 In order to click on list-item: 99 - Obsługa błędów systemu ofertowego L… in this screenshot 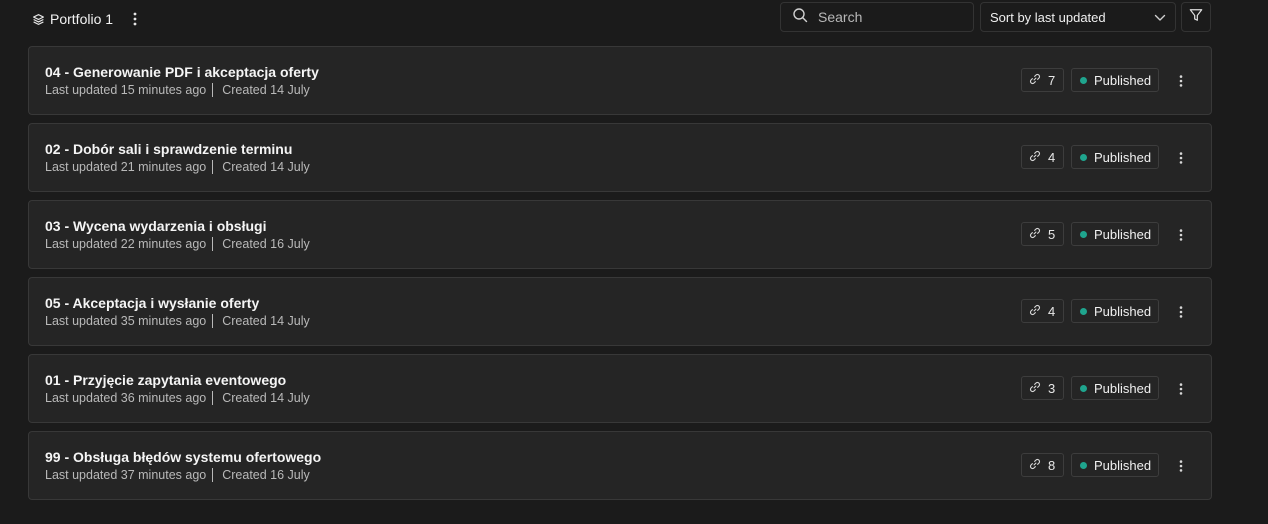, I will do `click(620, 465)`.